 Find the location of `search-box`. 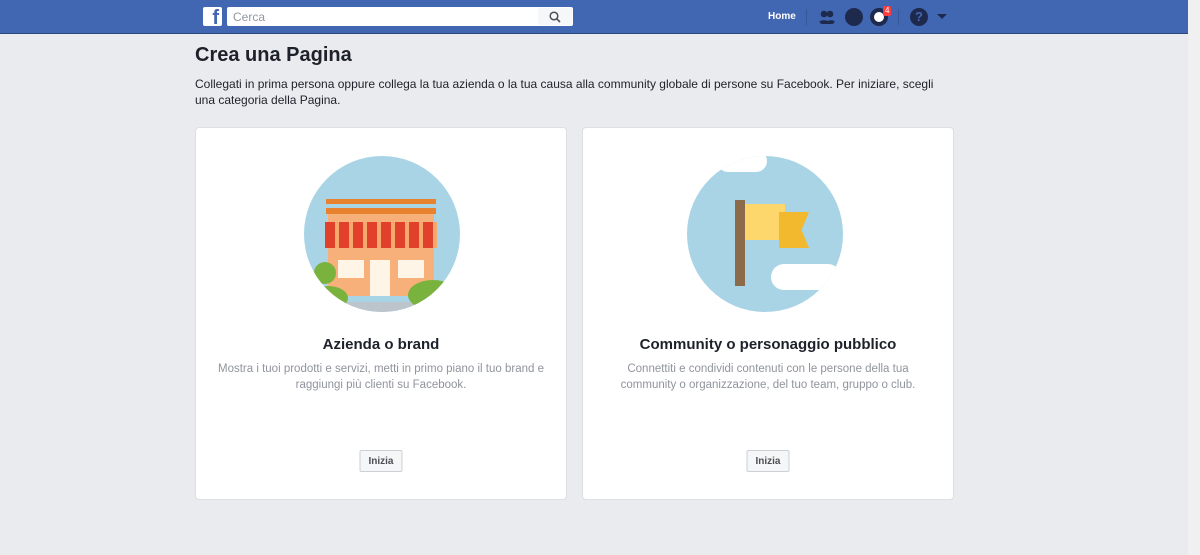

search-box is located at coordinates (400, 16).